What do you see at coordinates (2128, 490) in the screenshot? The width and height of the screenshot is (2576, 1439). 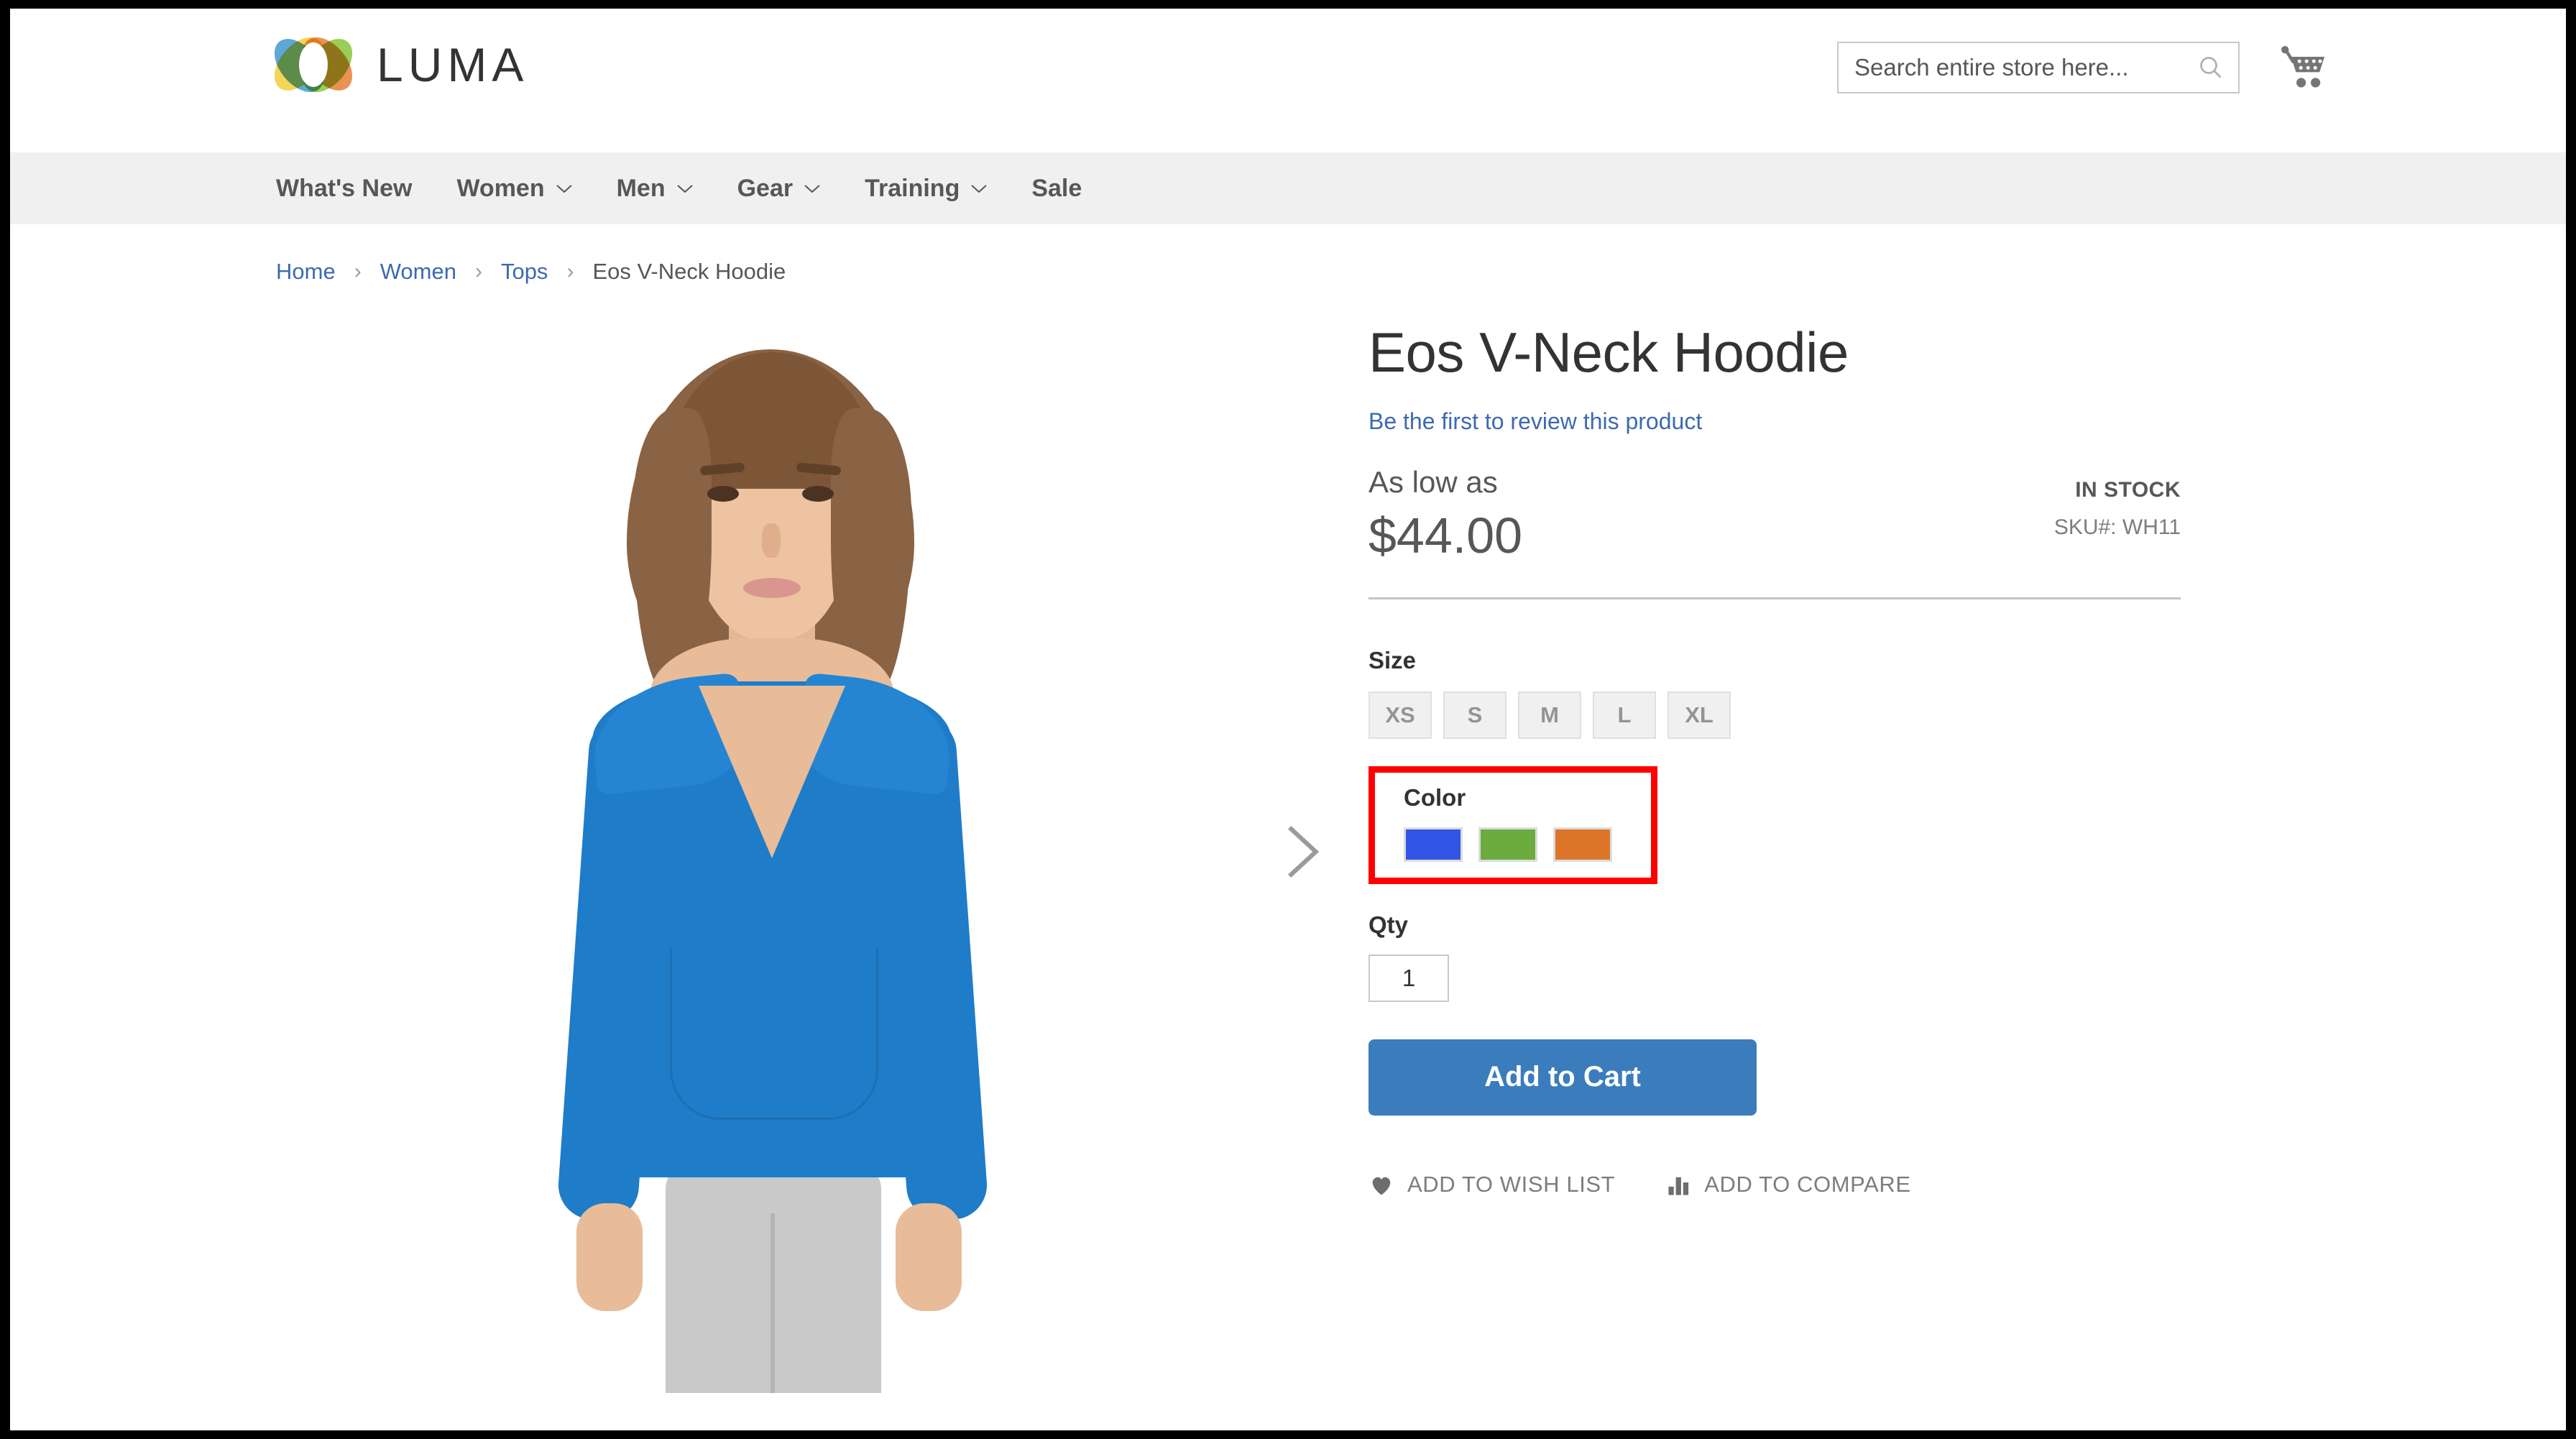 I see `status-badge: IN STOCK` at bounding box center [2128, 490].